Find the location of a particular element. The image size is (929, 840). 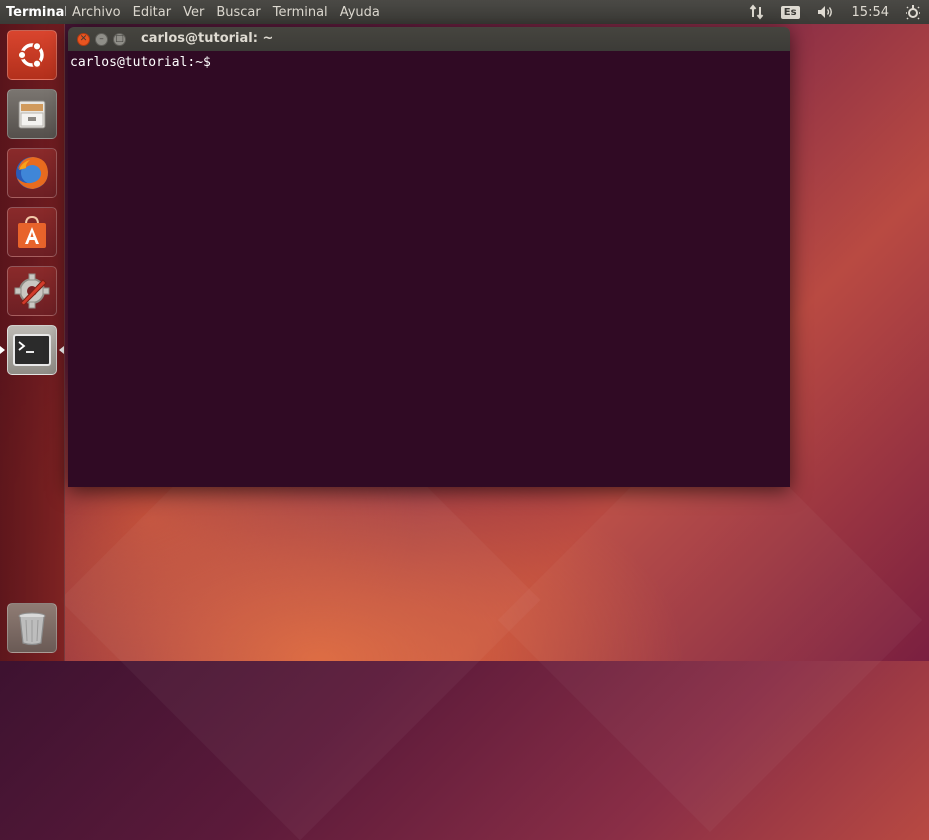

trash-icon is located at coordinates (32, 629).